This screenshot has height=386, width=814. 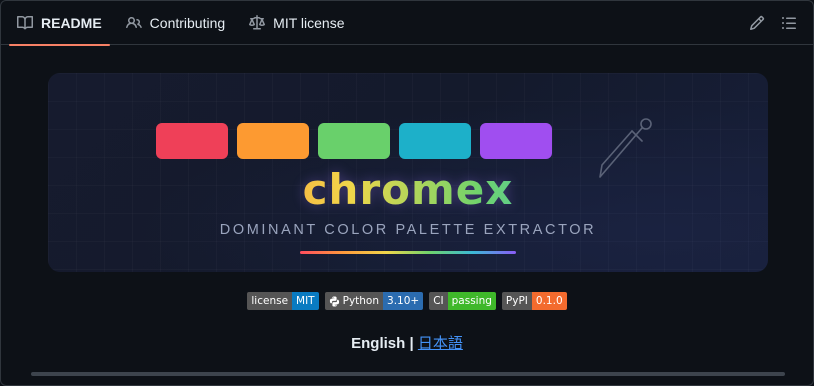 I want to click on language-link-japanese: 日本語, so click(x=440, y=343).